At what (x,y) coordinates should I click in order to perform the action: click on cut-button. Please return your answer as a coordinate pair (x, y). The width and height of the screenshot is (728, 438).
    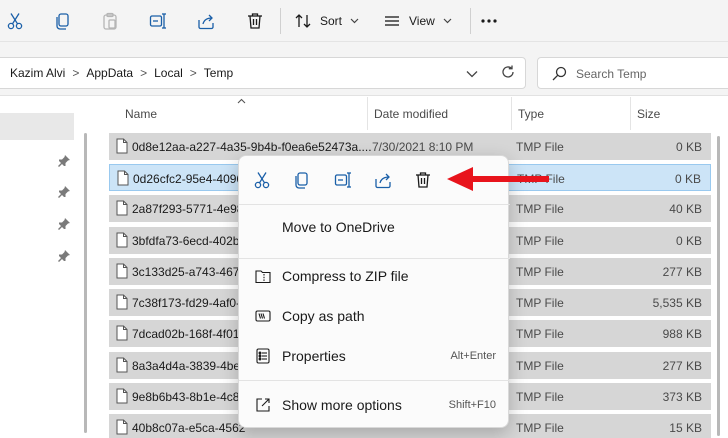
    Looking at the image, I should click on (15, 21).